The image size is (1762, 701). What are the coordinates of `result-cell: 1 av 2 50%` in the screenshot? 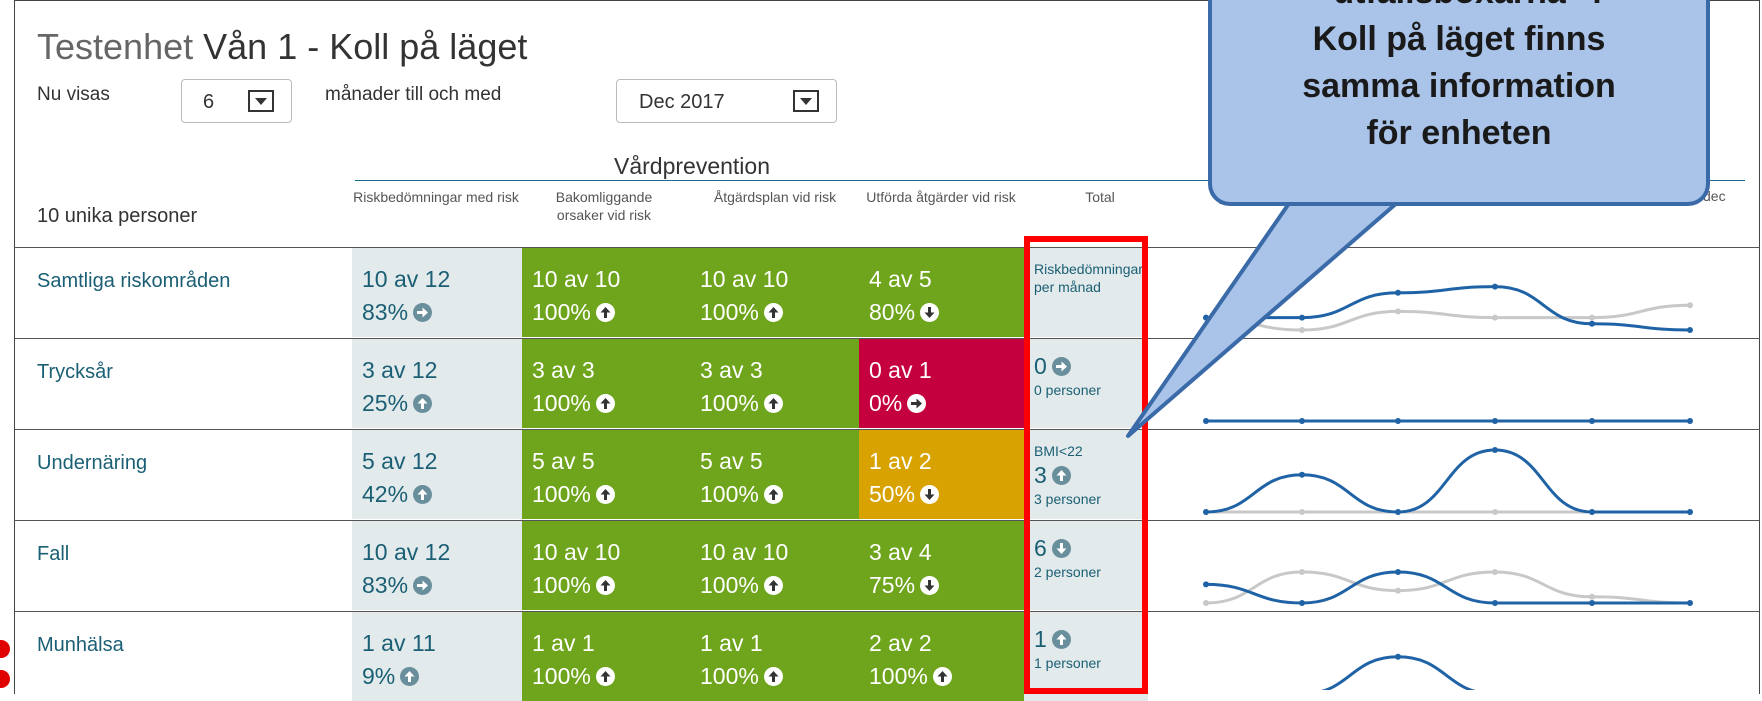 It's located at (941, 474).